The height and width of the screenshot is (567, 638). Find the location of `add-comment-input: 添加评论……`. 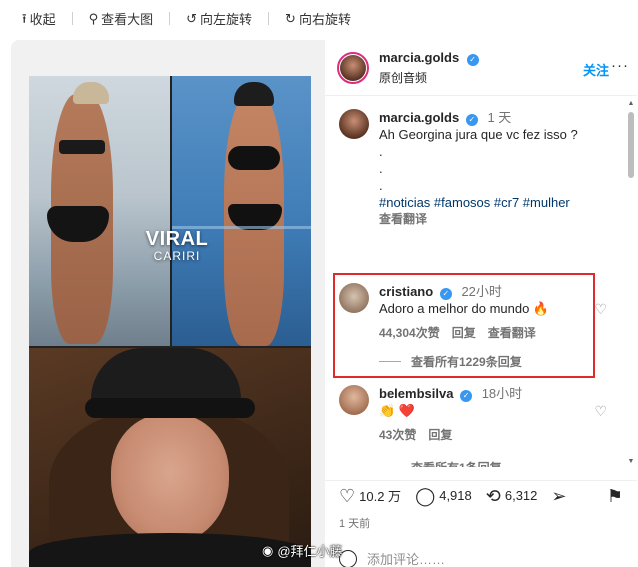

add-comment-input: 添加评论…… is located at coordinates (406, 558).